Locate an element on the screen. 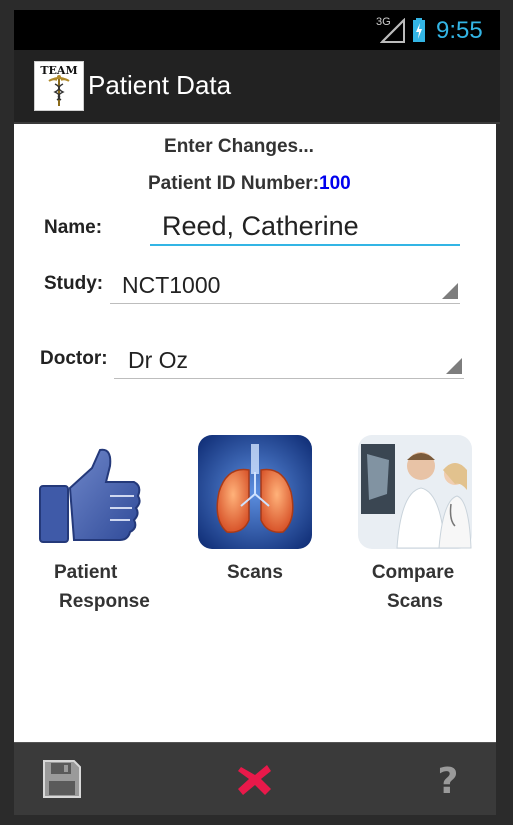  study-selected-value: NCT1000 is located at coordinates (171, 285).